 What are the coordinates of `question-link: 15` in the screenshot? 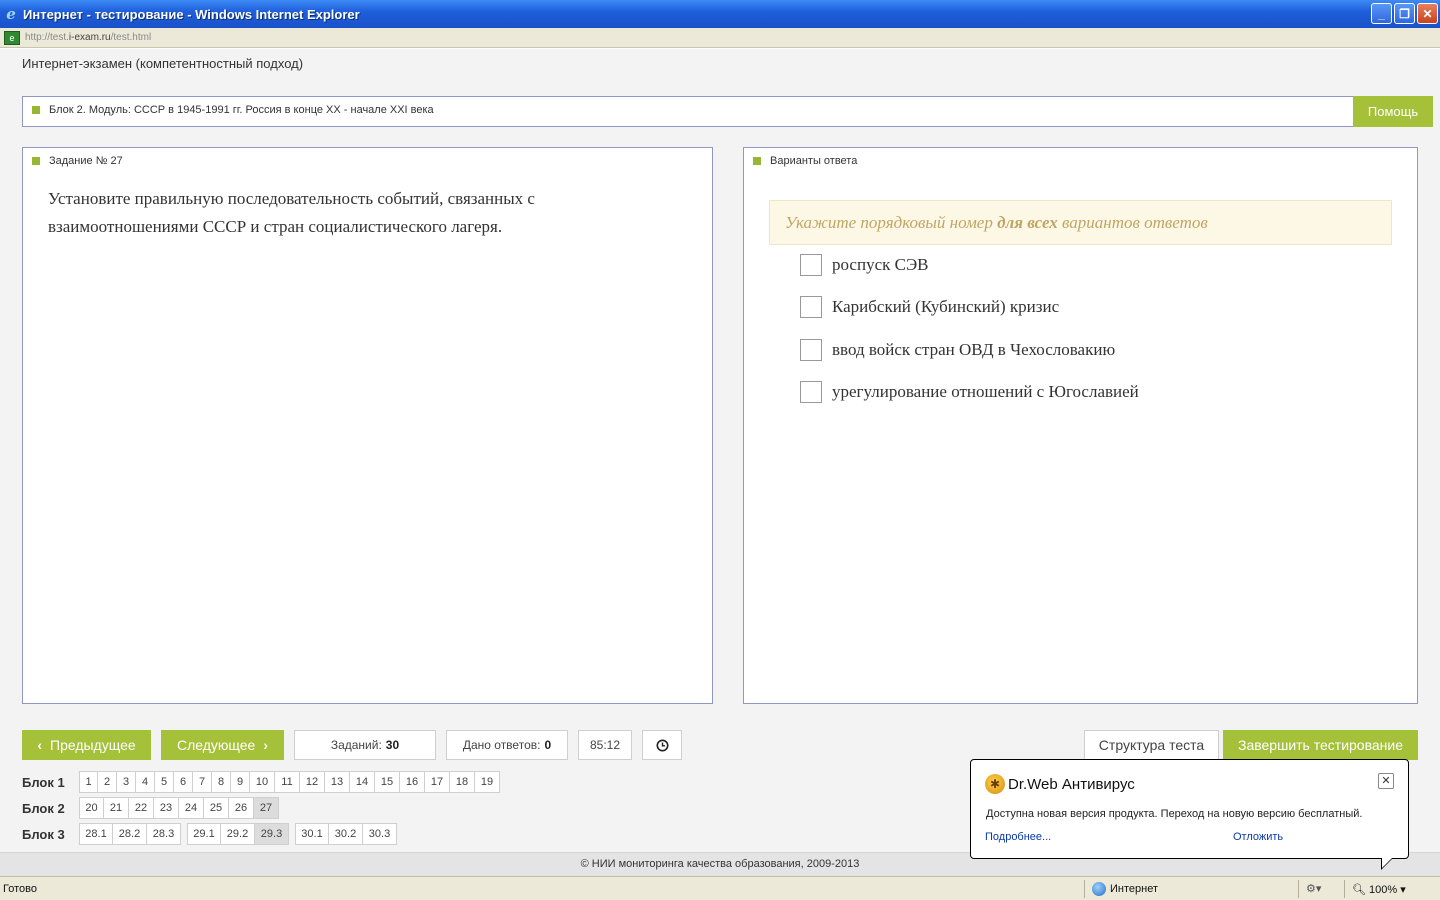 It's located at (387, 782).